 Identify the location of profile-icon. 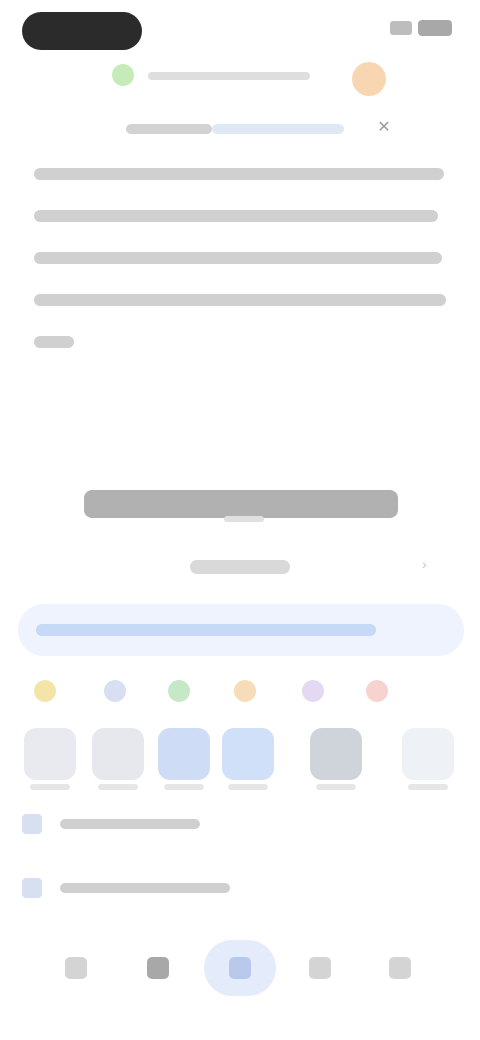
(400, 968).